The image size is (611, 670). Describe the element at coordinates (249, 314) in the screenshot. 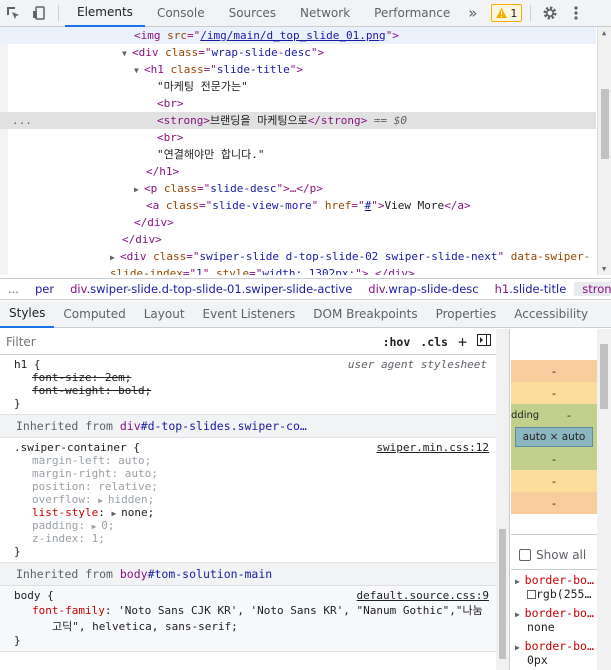

I see `tab-event-listeners: Event Listeners` at that location.